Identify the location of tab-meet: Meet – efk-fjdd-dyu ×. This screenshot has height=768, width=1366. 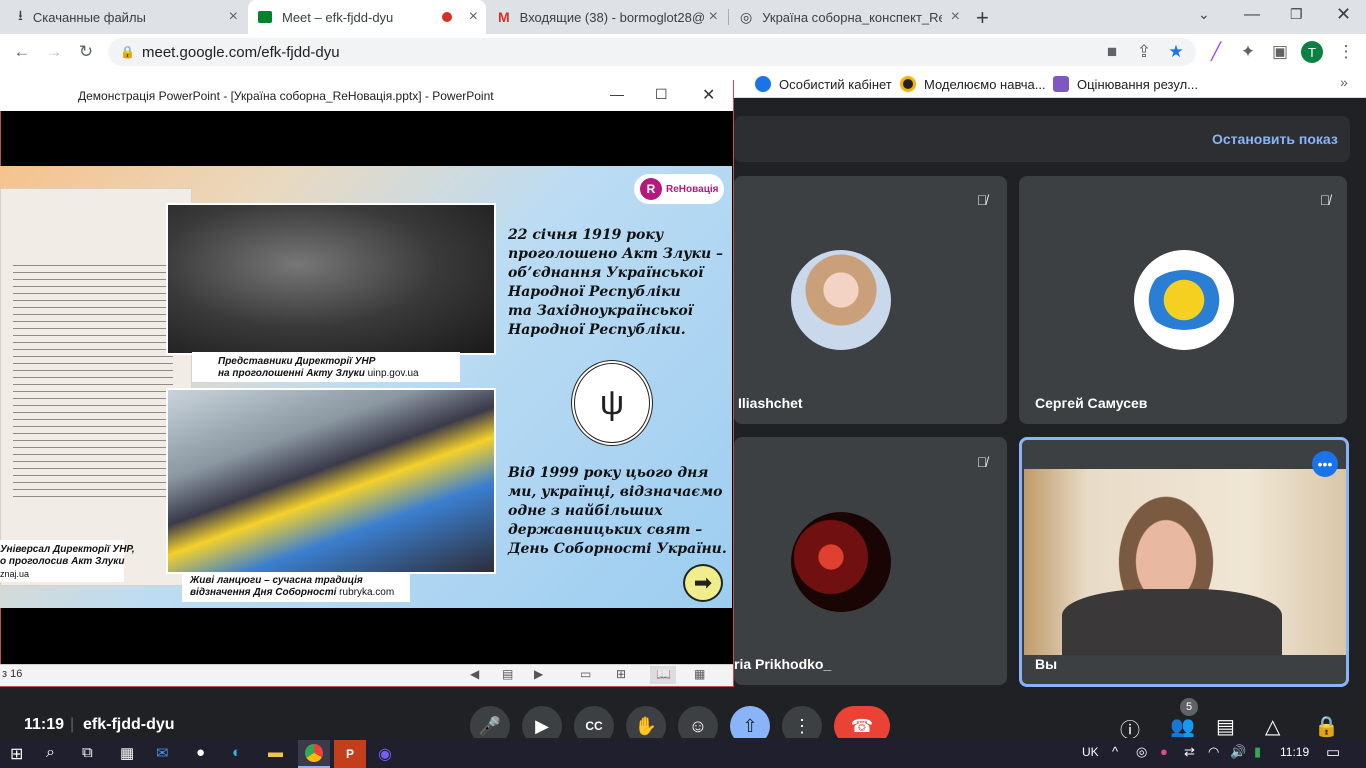
(367, 17).